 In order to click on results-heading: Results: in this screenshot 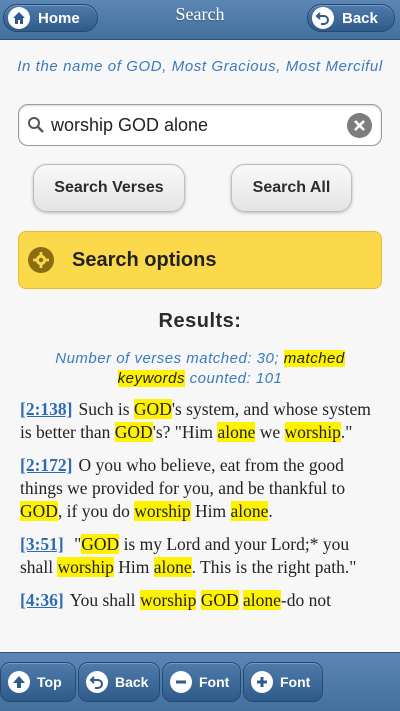, I will do `click(200, 321)`.